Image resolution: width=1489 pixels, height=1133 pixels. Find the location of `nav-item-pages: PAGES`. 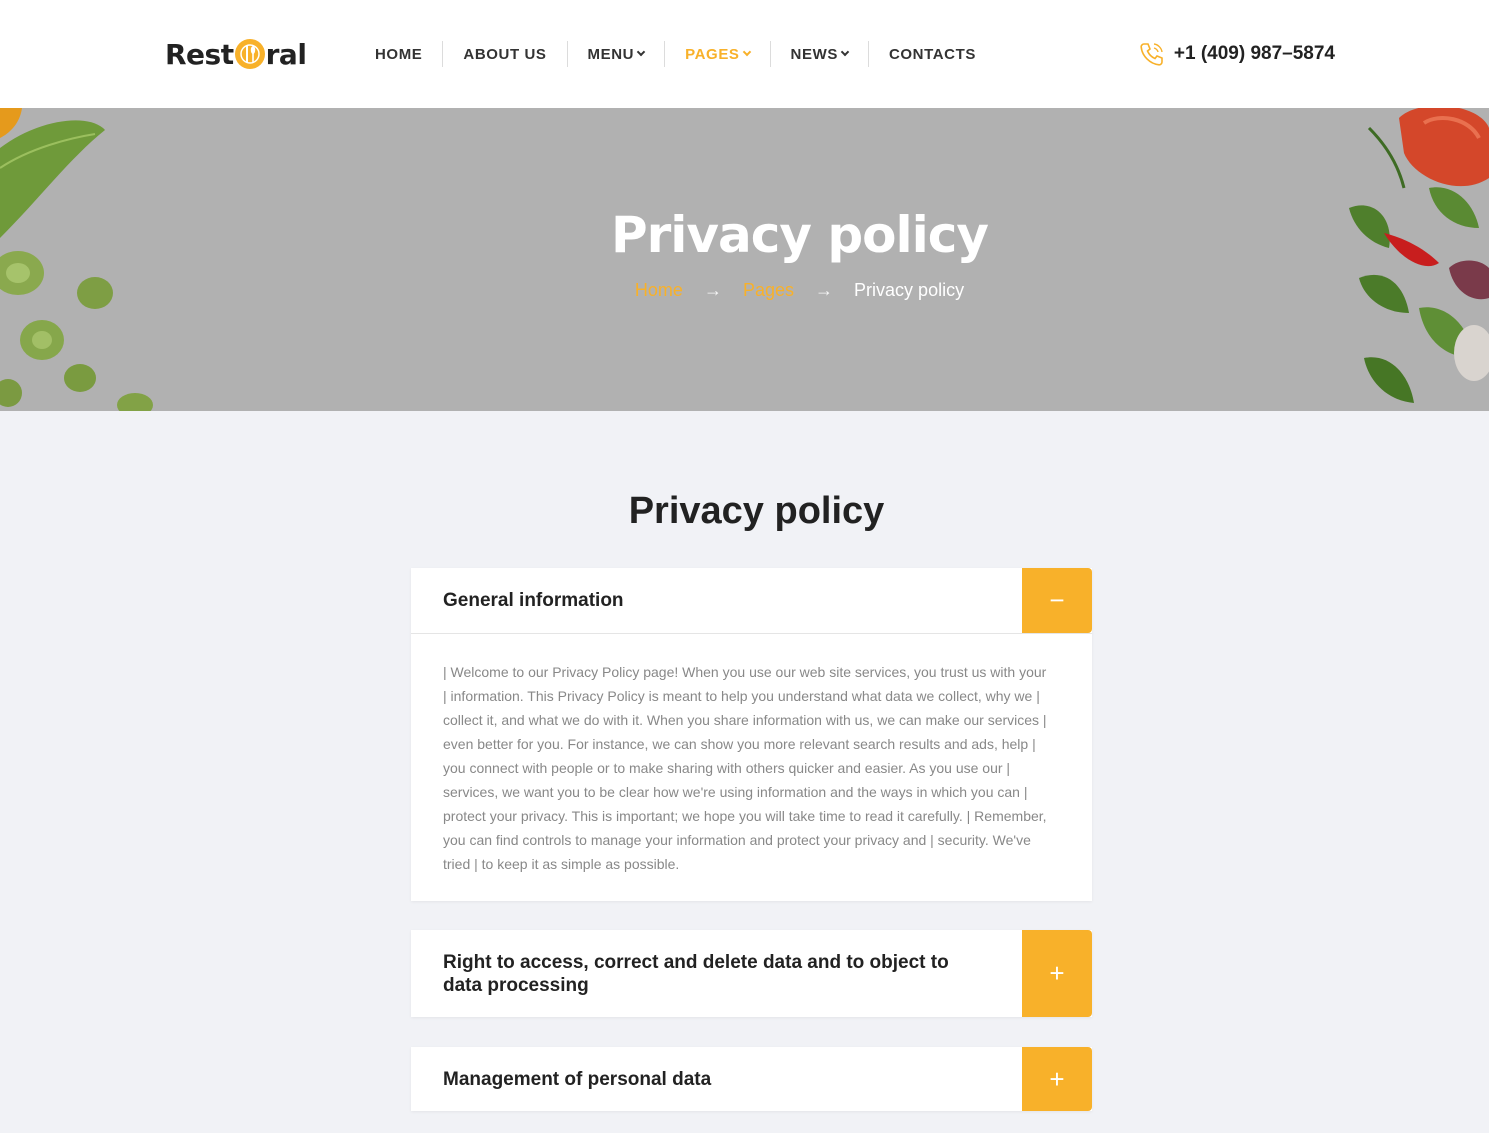

nav-item-pages: PAGES is located at coordinates (716, 54).